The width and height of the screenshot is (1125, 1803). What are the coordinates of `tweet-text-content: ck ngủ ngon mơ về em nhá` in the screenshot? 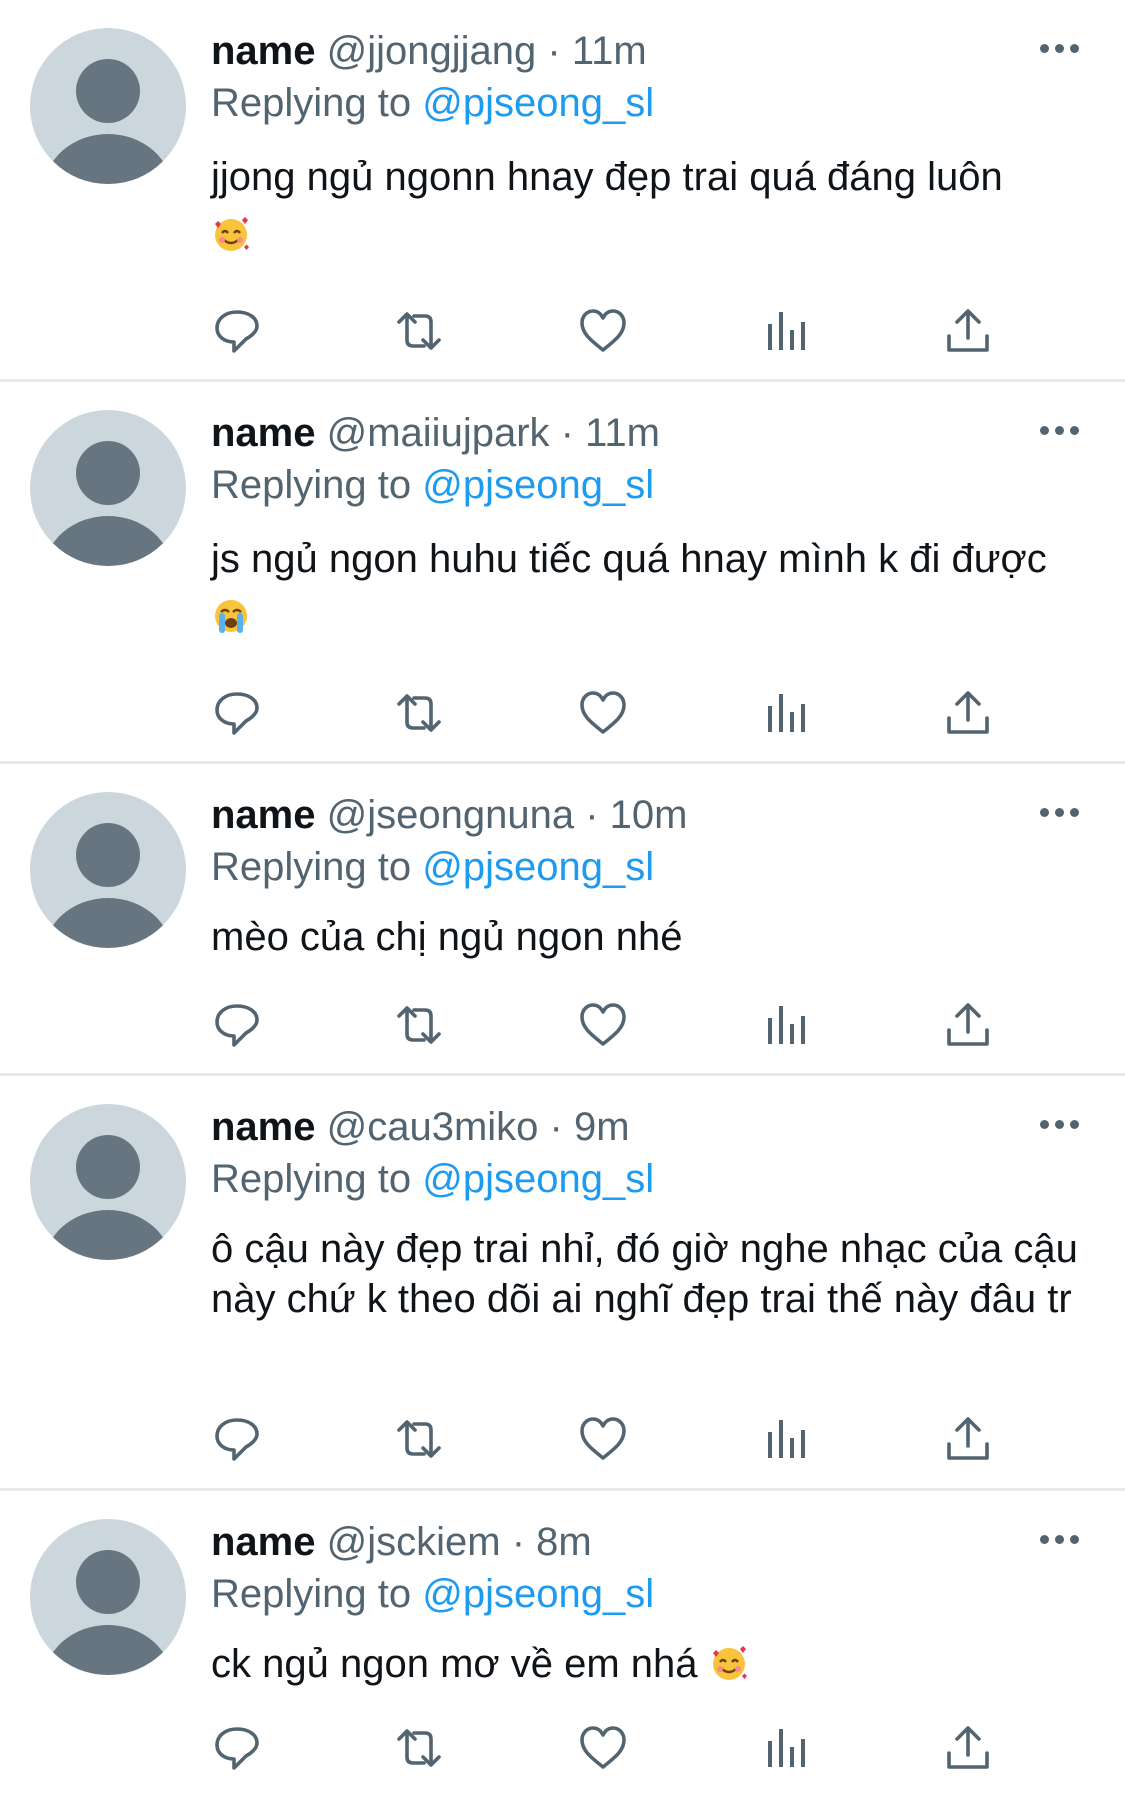 It's located at (454, 1664).